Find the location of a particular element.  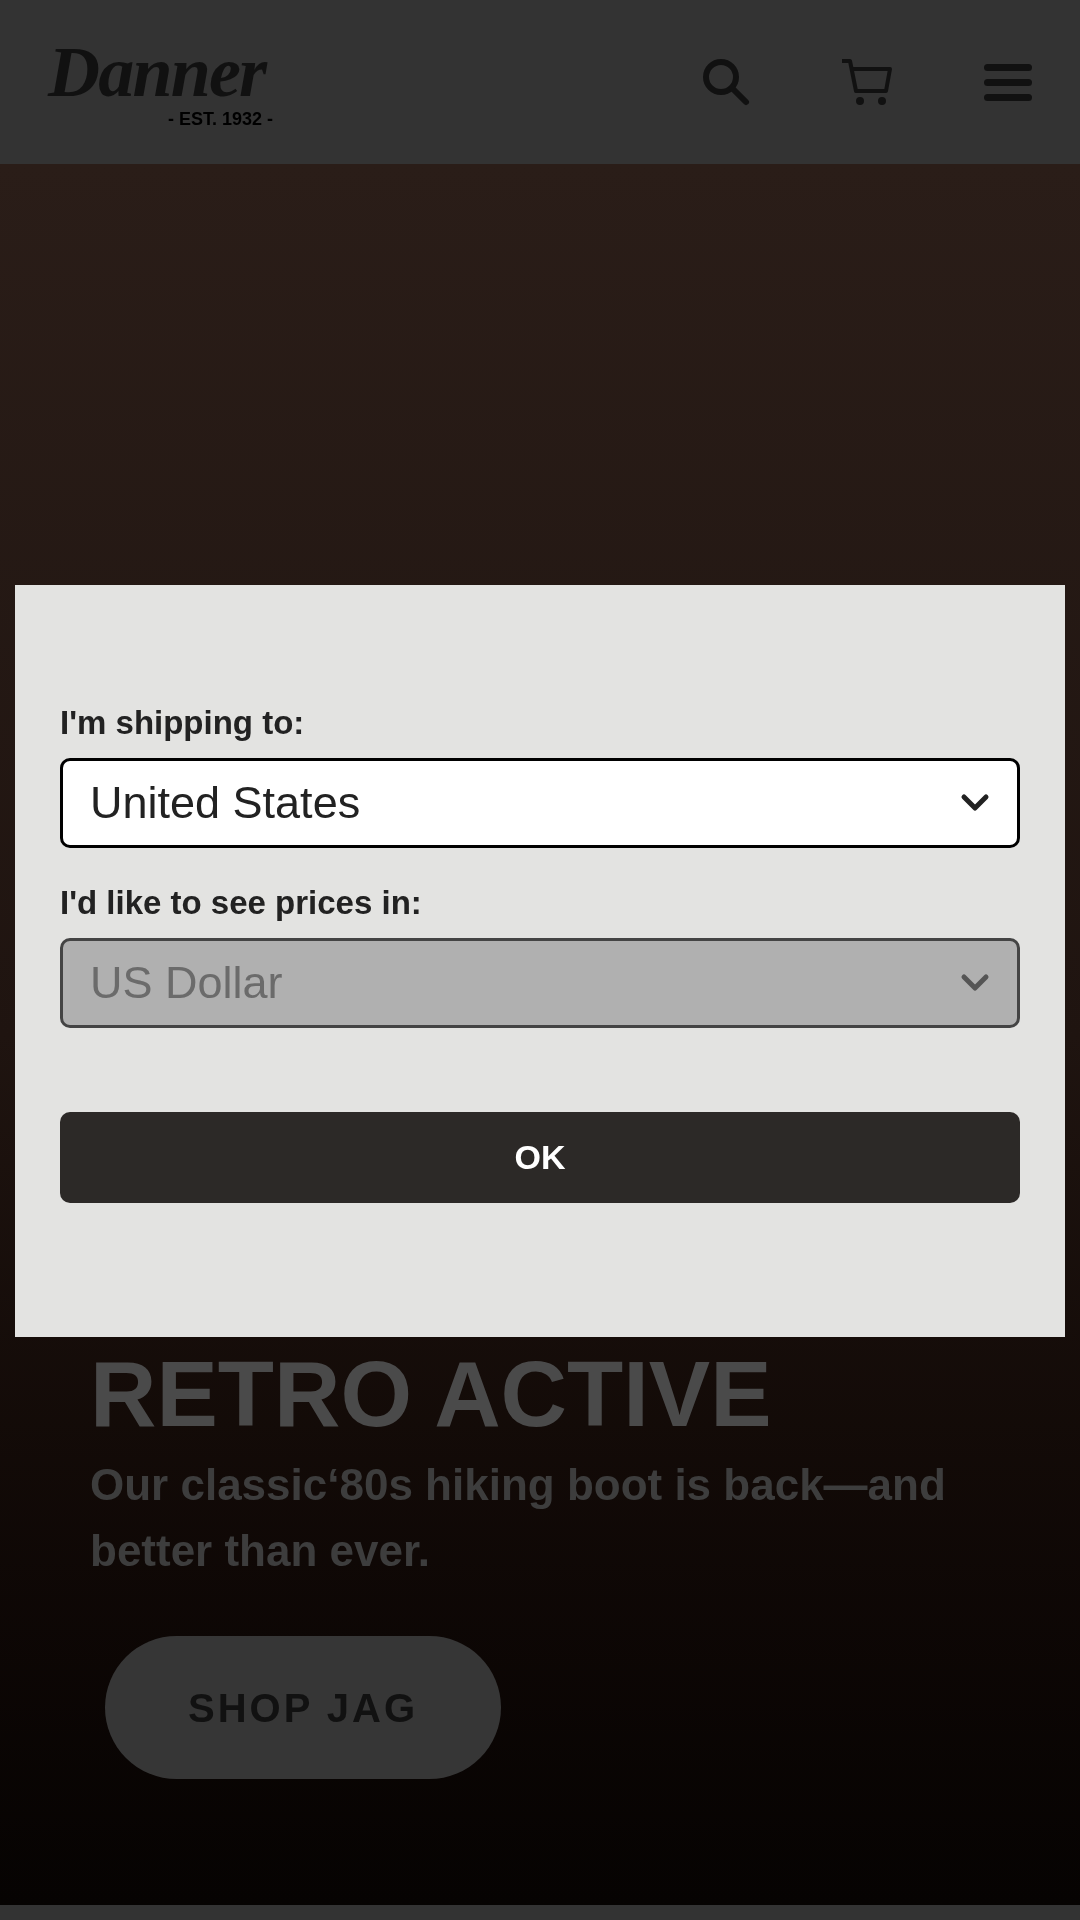

menu-icon is located at coordinates (1008, 82).